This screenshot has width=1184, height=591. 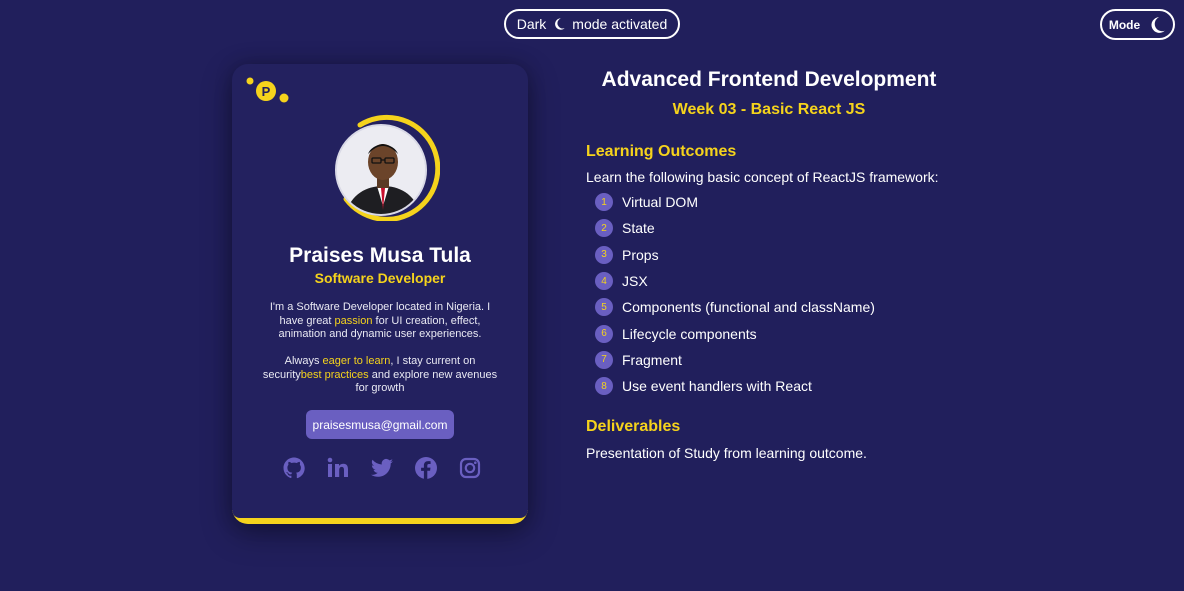 I want to click on bio2-text-c: and explore new avenues for growth, so click(x=426, y=381).